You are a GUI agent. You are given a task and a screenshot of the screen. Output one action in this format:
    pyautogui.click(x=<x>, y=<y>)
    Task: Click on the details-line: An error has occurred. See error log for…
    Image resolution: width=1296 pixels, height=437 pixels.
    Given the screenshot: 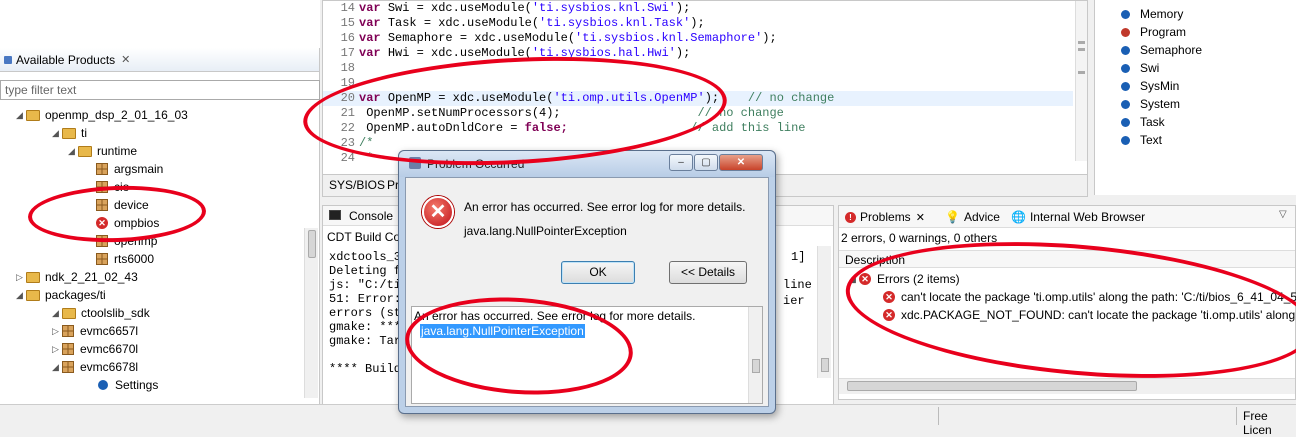 What is the action you would take?
    pyautogui.click(x=555, y=316)
    